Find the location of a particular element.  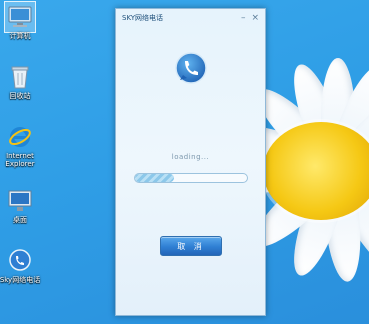

desktop-icon is located at coordinates (20, 201).